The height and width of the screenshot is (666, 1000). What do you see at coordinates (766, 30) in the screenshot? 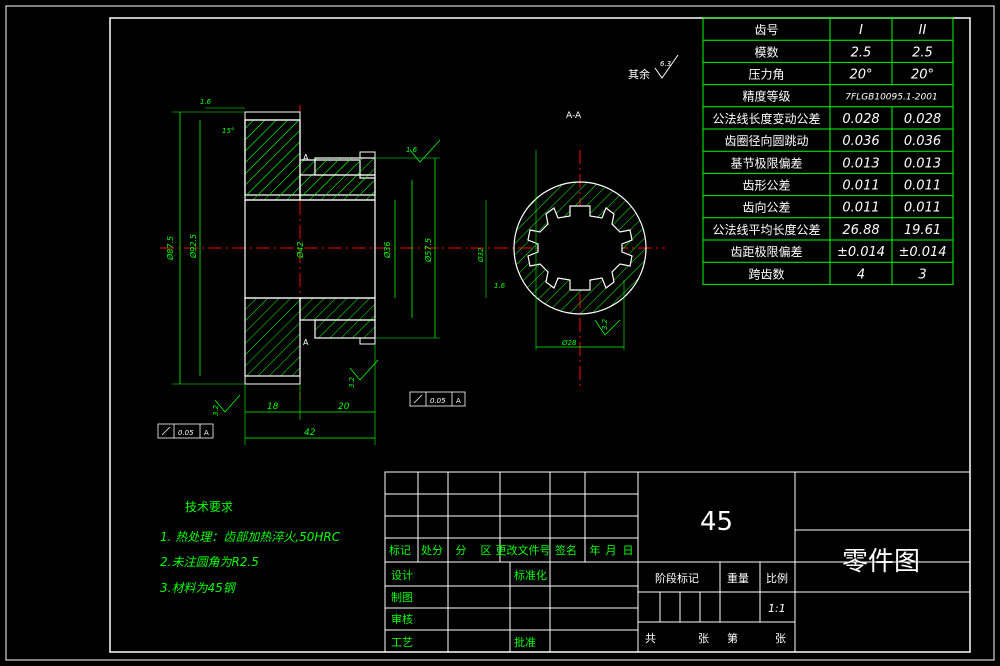
I see `gear-table-label: 齿号` at bounding box center [766, 30].